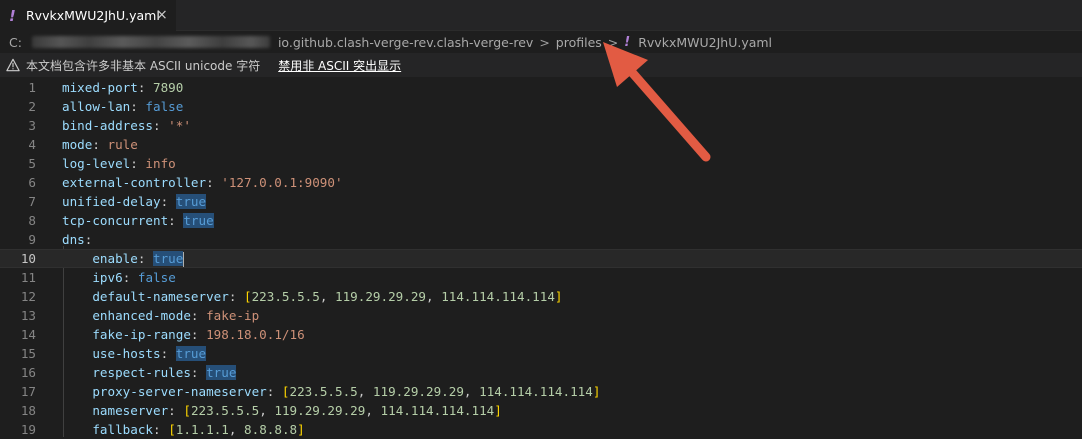  Describe the element at coordinates (657, 102) in the screenshot. I see `annotation-arrow-icon` at that location.